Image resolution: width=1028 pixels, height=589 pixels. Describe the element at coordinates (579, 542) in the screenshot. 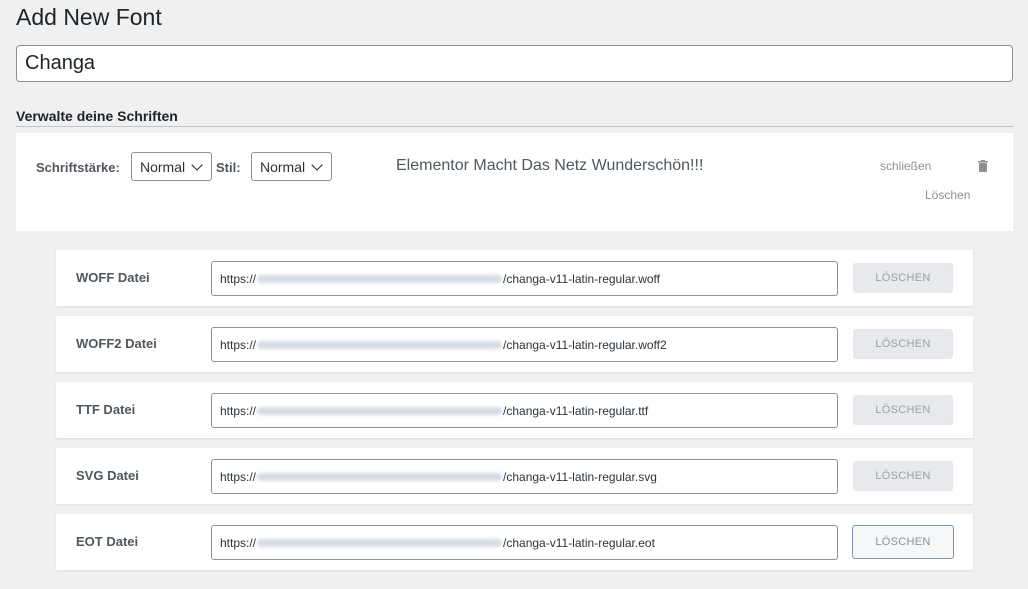

I see `url-filename: /changa-v11-latin-regular.eot` at that location.